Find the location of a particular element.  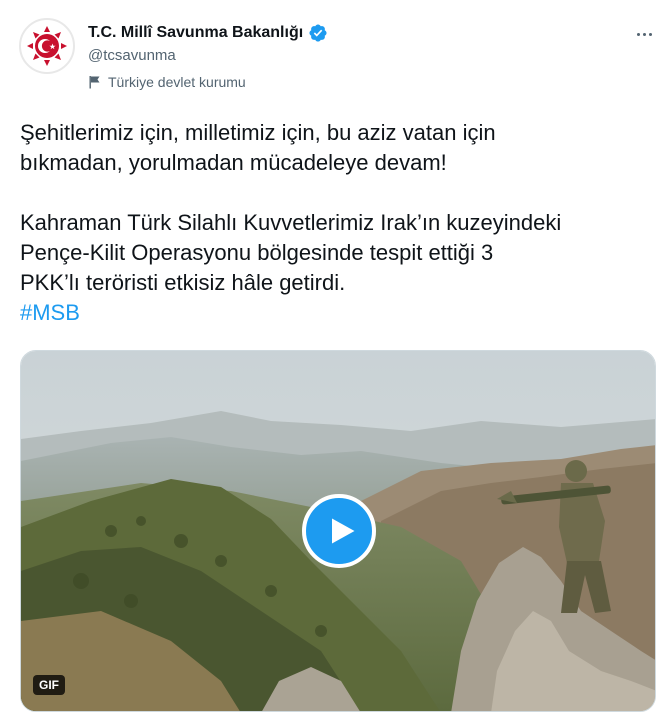

account-label: Türkiye devlet kurumu is located at coordinates (167, 82).